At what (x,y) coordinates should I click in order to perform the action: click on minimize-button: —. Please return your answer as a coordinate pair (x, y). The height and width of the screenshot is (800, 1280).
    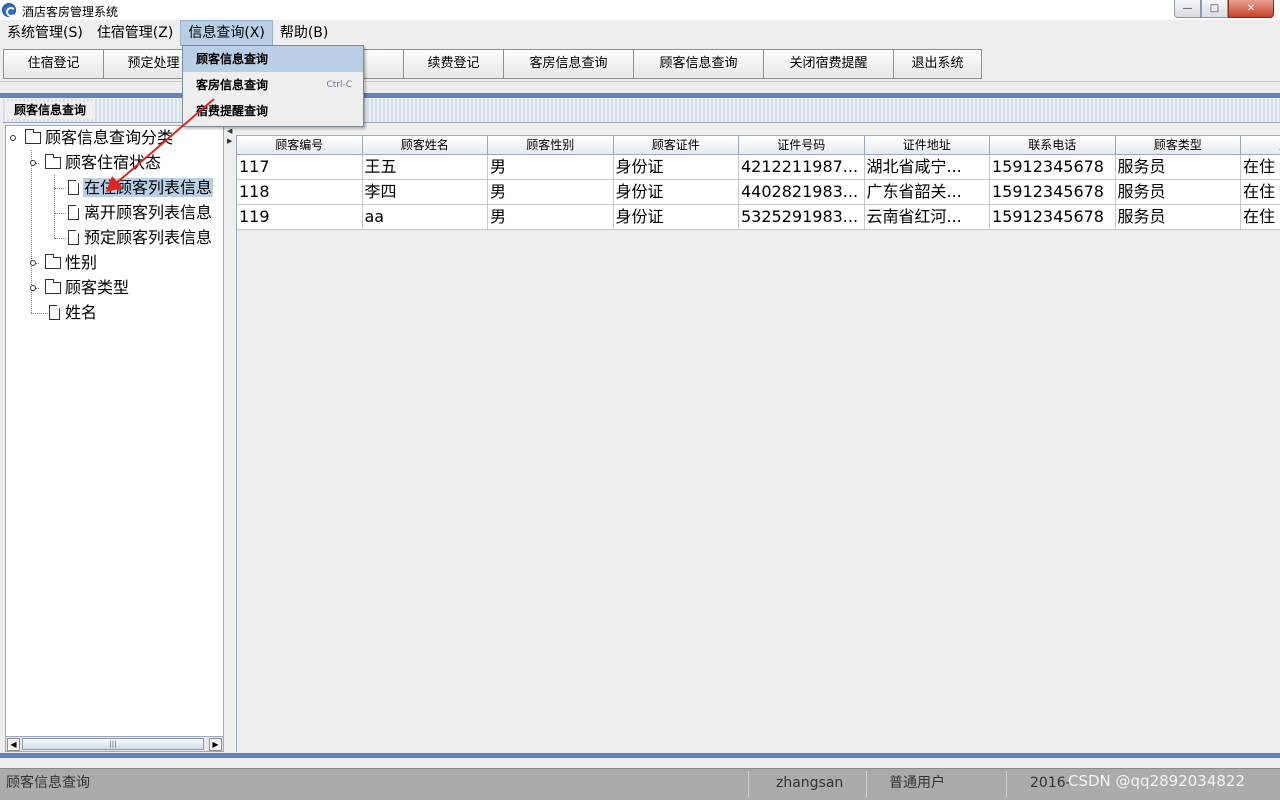
    Looking at the image, I should click on (1187, 9).